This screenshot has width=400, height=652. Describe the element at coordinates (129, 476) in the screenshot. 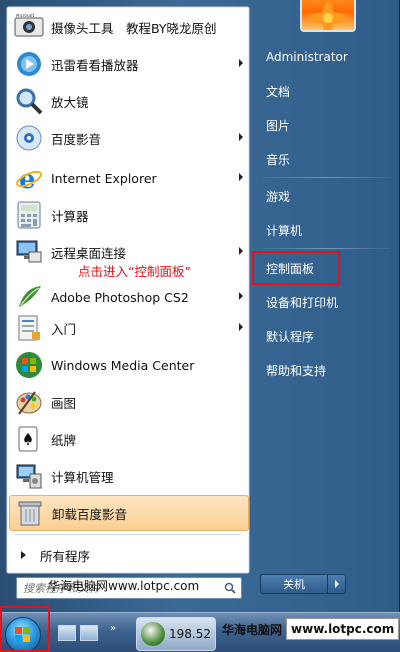

I see `program-computer-management: 计算机管理` at that location.